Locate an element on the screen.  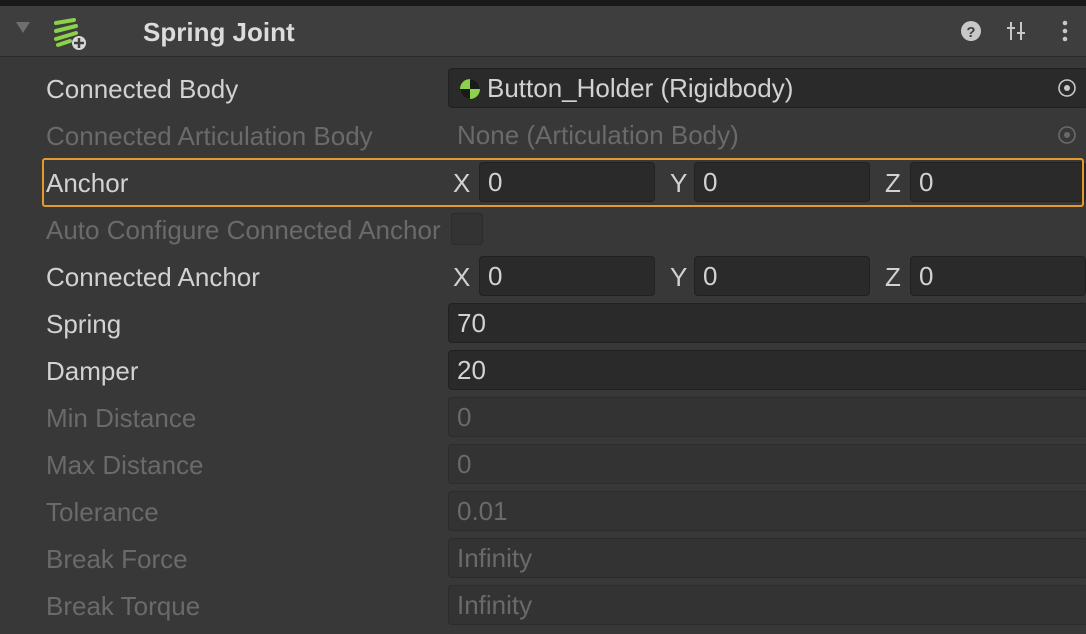
presets-icon is located at coordinates (1016, 31).